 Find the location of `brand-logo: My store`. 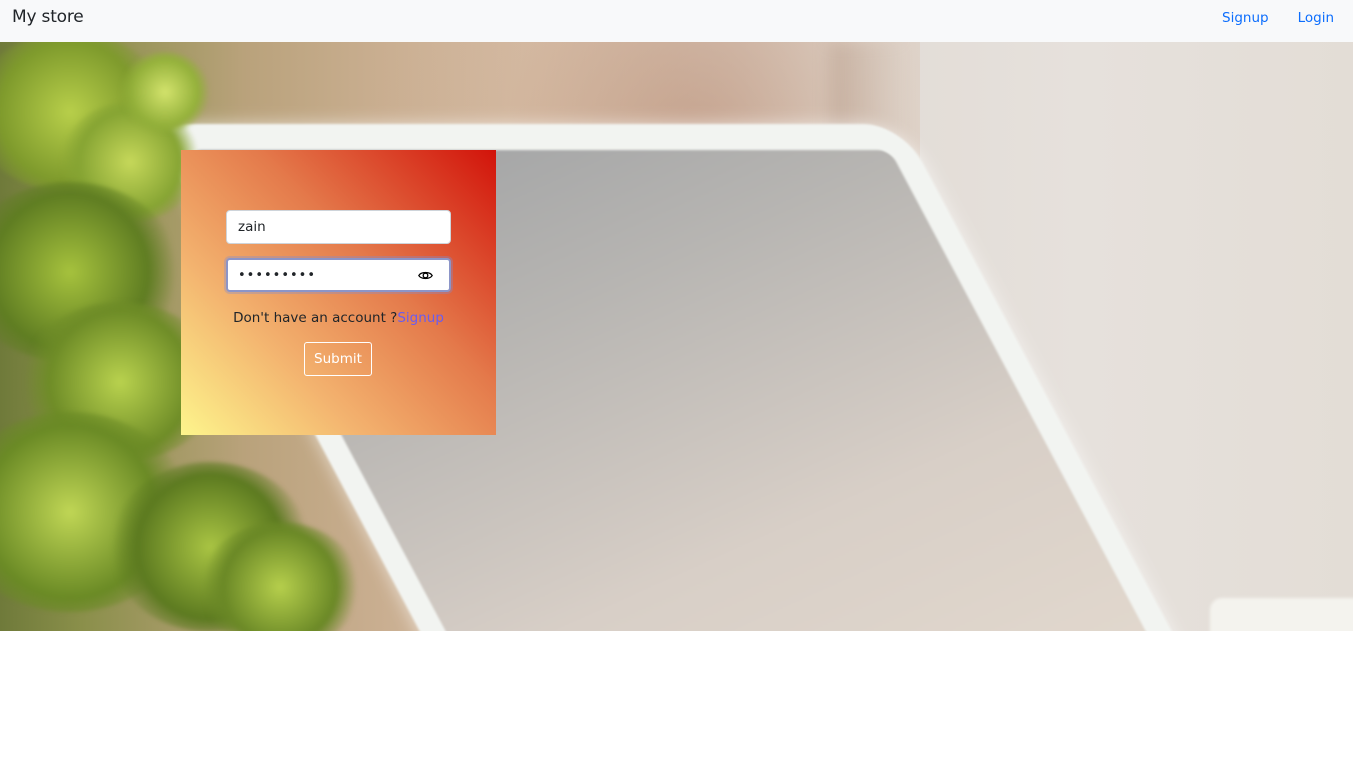

brand-logo: My store is located at coordinates (48, 17).